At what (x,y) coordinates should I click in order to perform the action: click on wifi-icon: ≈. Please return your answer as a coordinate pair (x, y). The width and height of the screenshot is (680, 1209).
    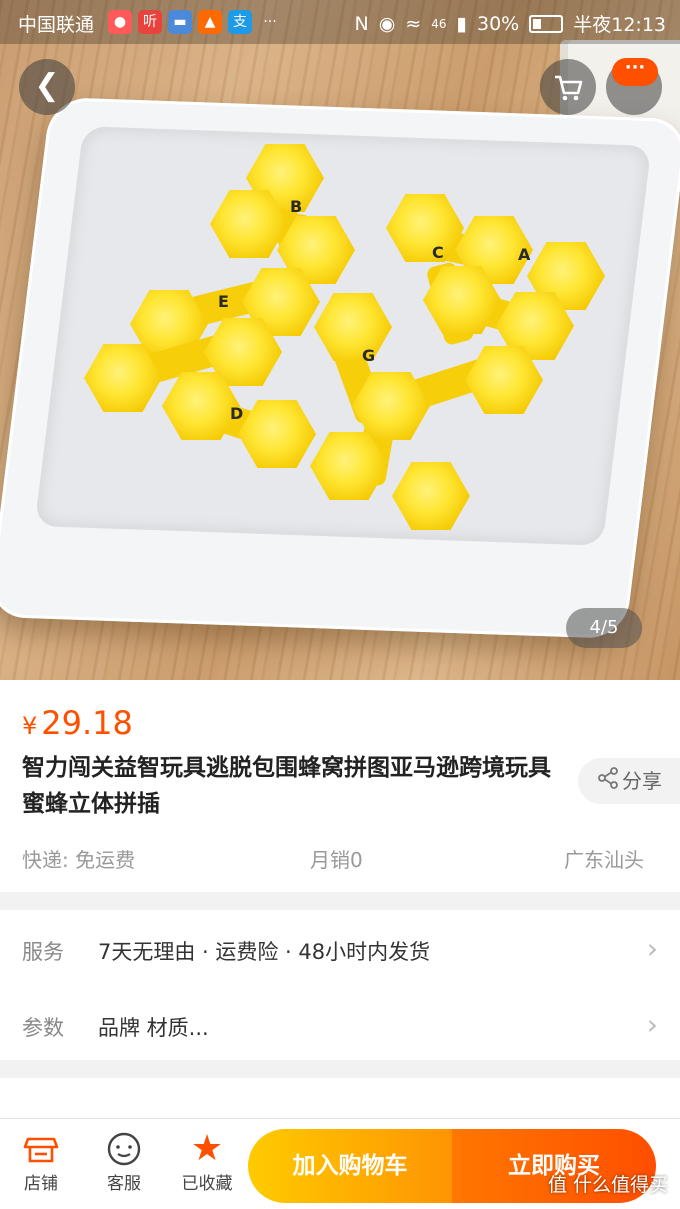
    Looking at the image, I should click on (413, 23).